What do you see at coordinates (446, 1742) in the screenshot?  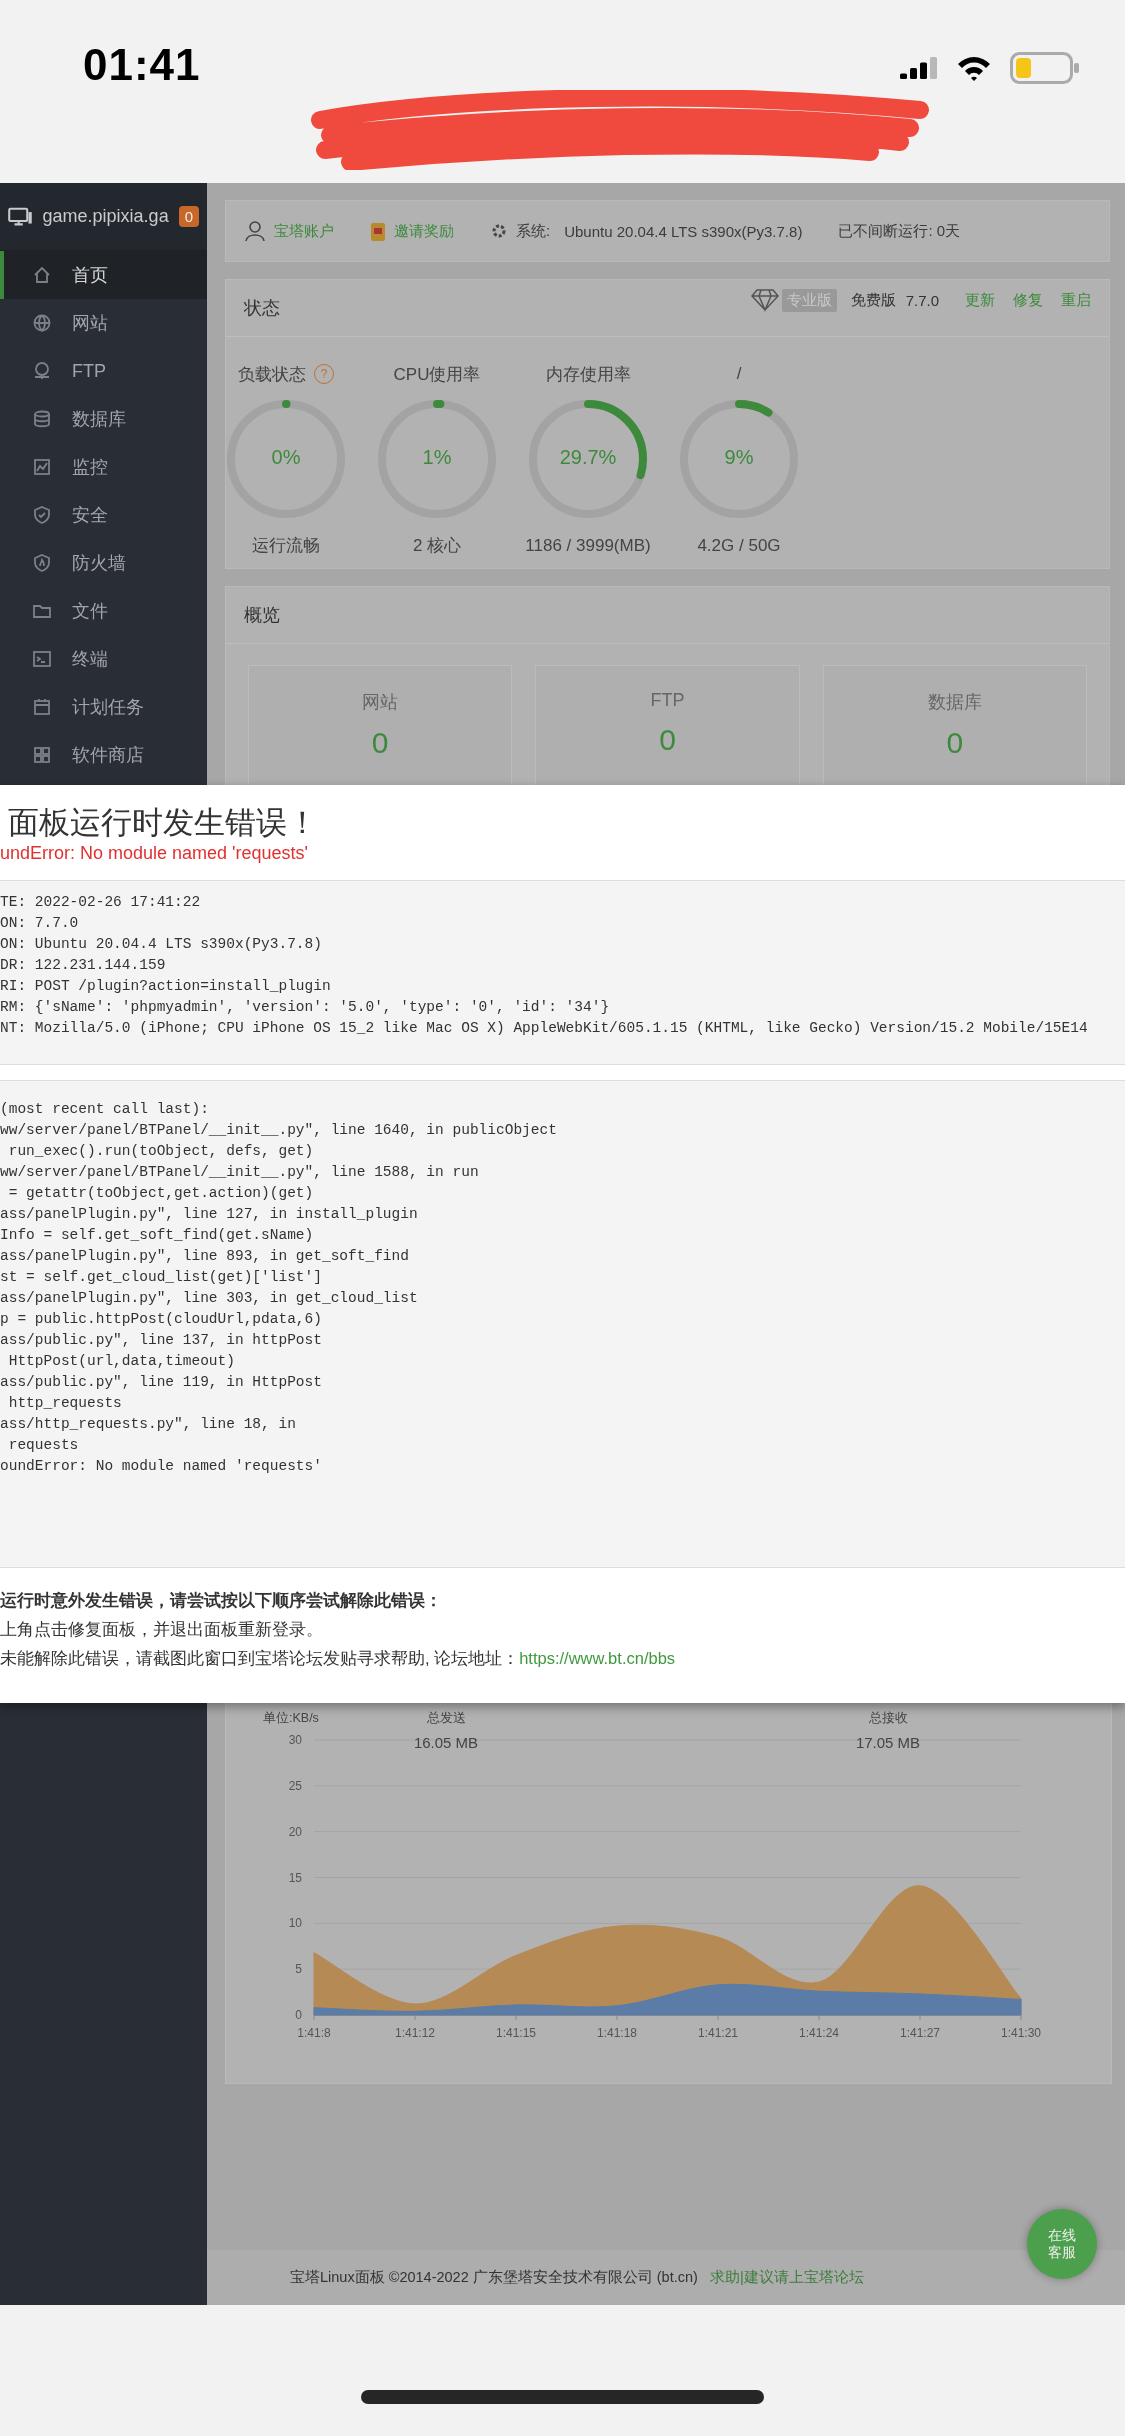 I see `stat-value: 16.05 MB` at bounding box center [446, 1742].